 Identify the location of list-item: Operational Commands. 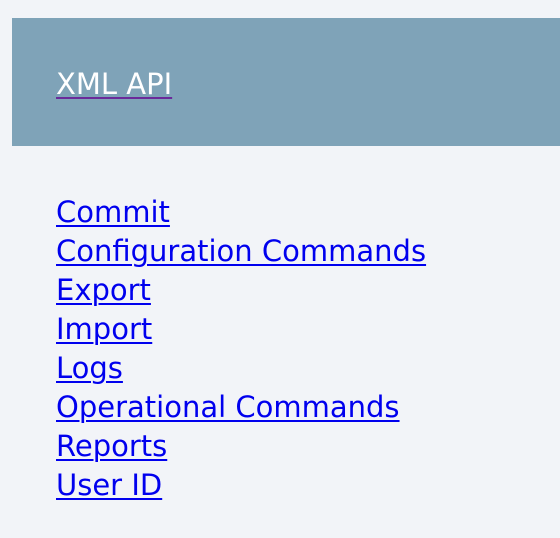
(241, 407).